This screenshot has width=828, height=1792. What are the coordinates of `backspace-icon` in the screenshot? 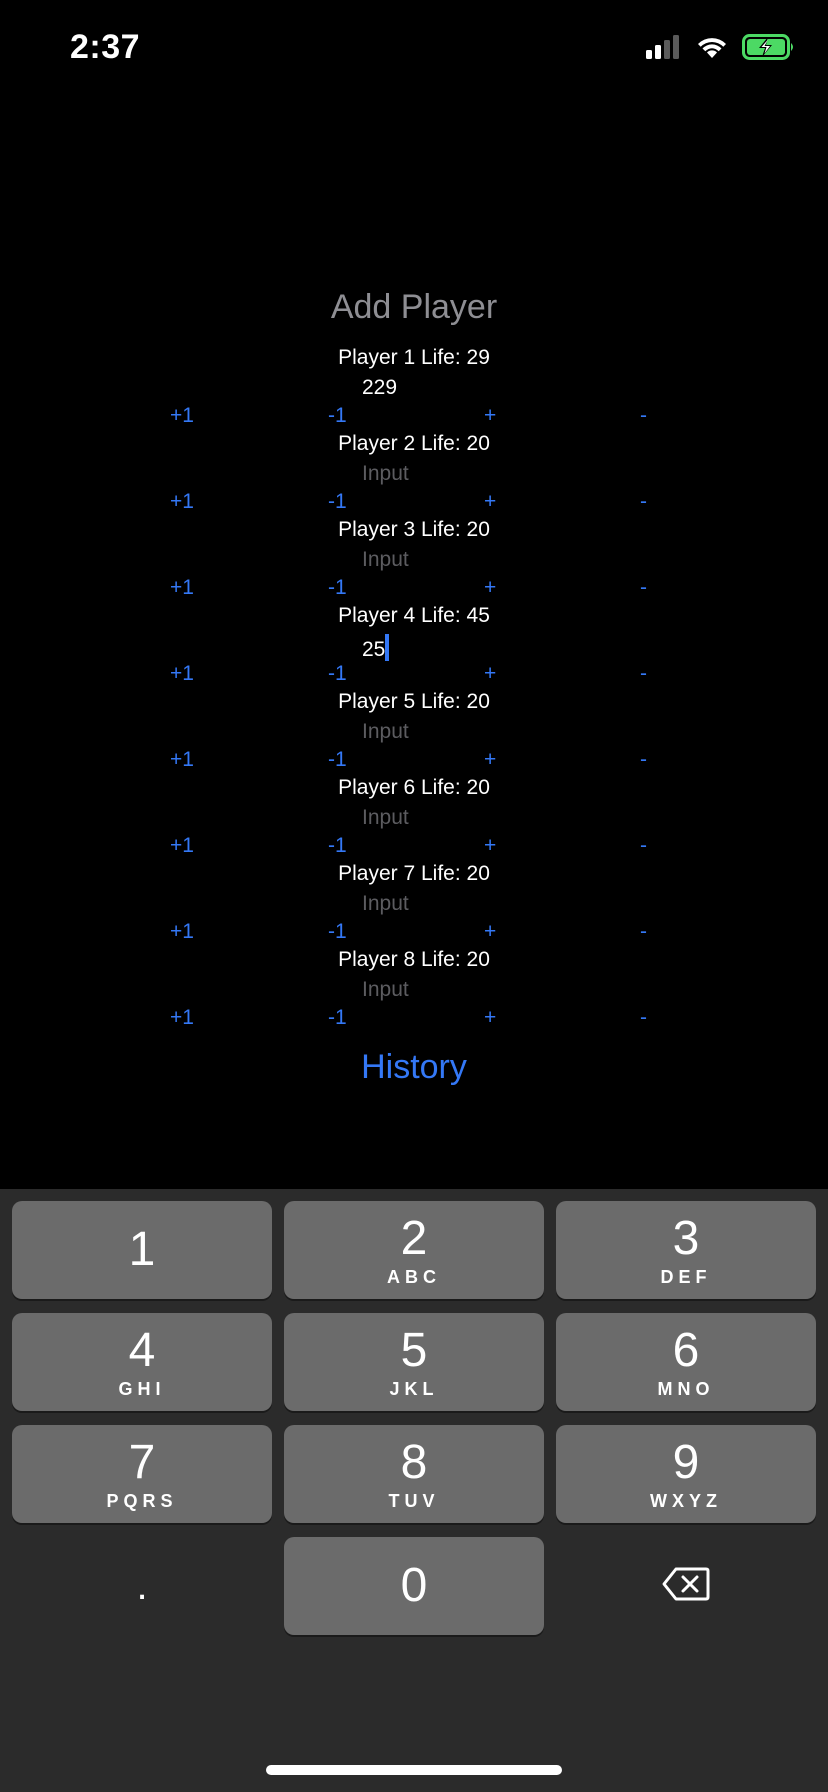 It's located at (686, 1586).